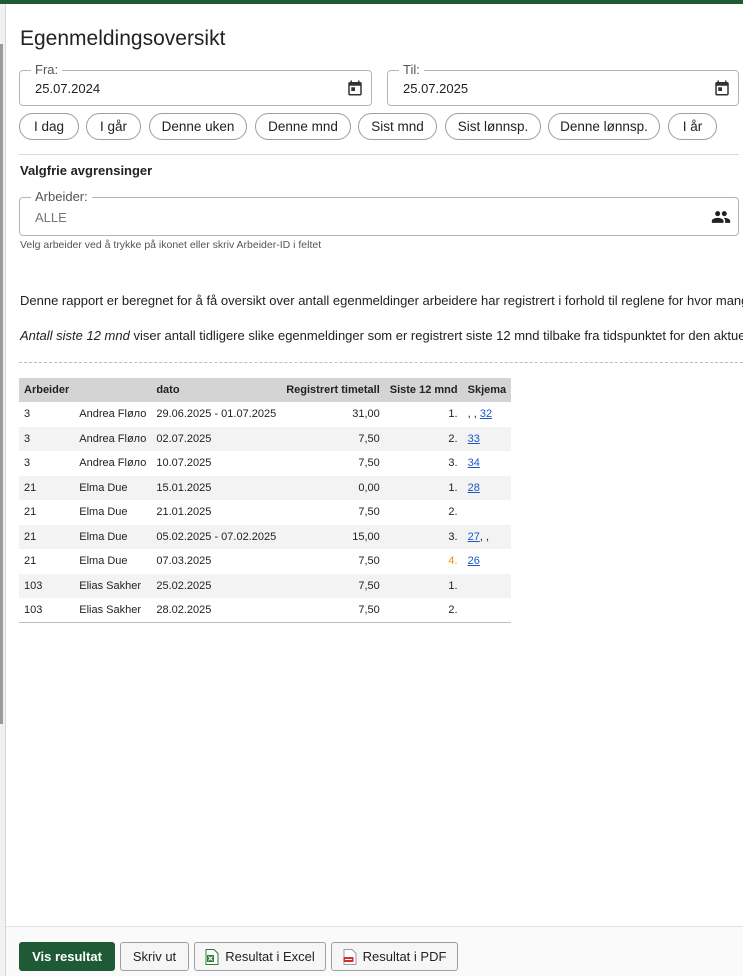 The height and width of the screenshot is (976, 743). I want to click on worker-field: Arbeider: ALLE, so click(379, 212).